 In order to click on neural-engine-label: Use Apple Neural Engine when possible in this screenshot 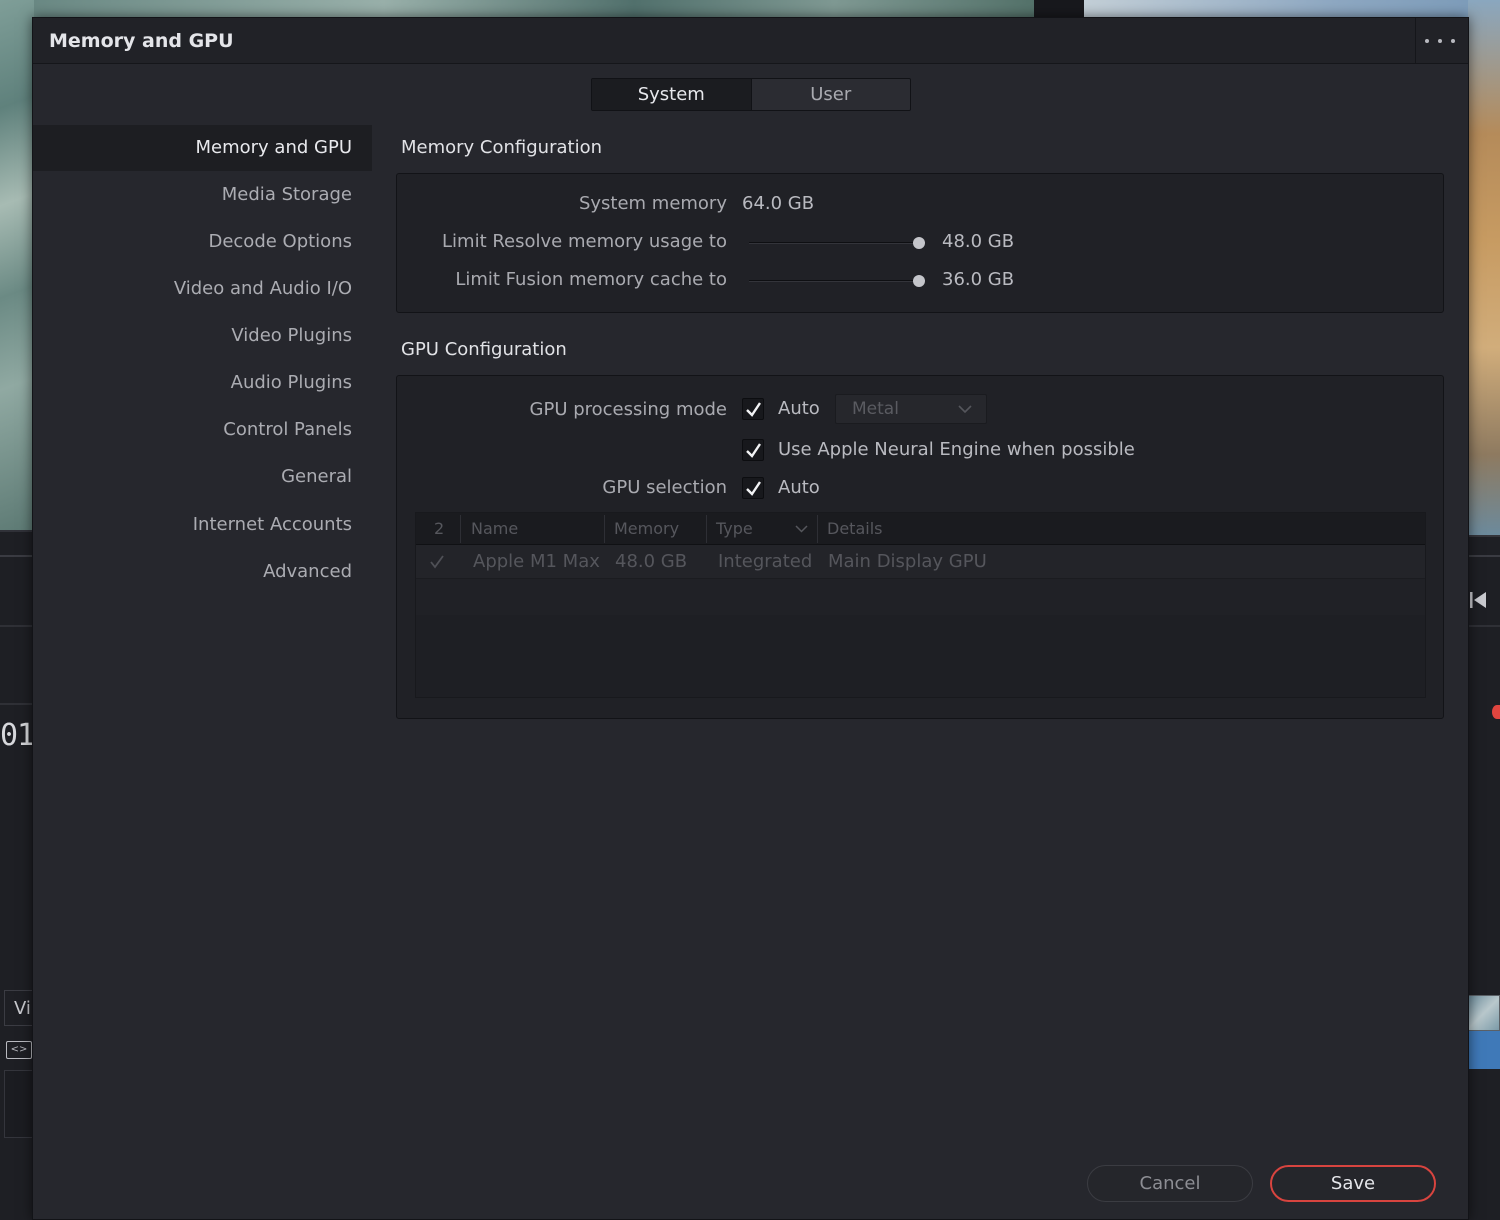, I will do `click(956, 449)`.